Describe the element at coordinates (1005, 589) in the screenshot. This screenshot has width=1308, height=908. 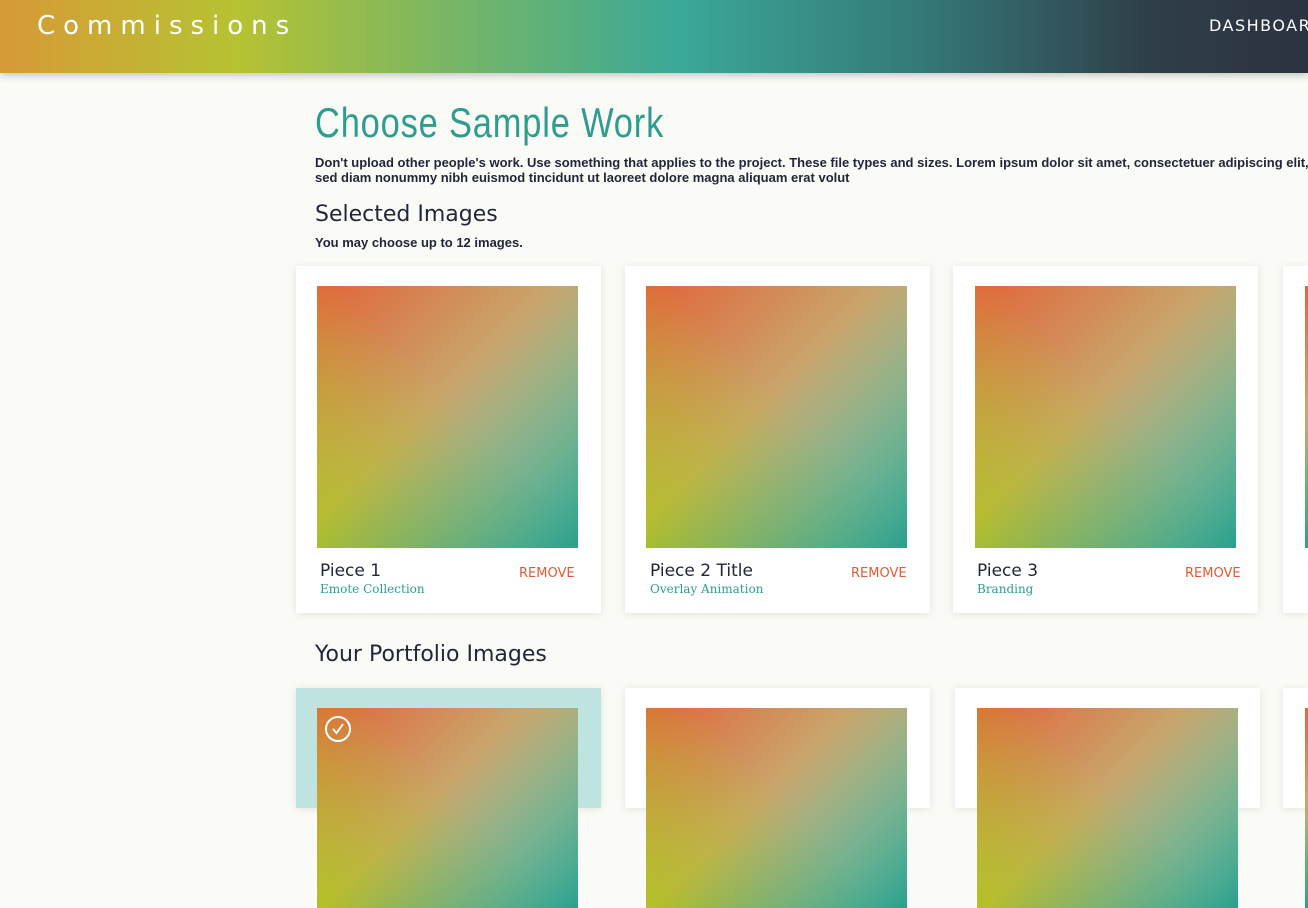
I see `card-subtitle: Branding` at that location.